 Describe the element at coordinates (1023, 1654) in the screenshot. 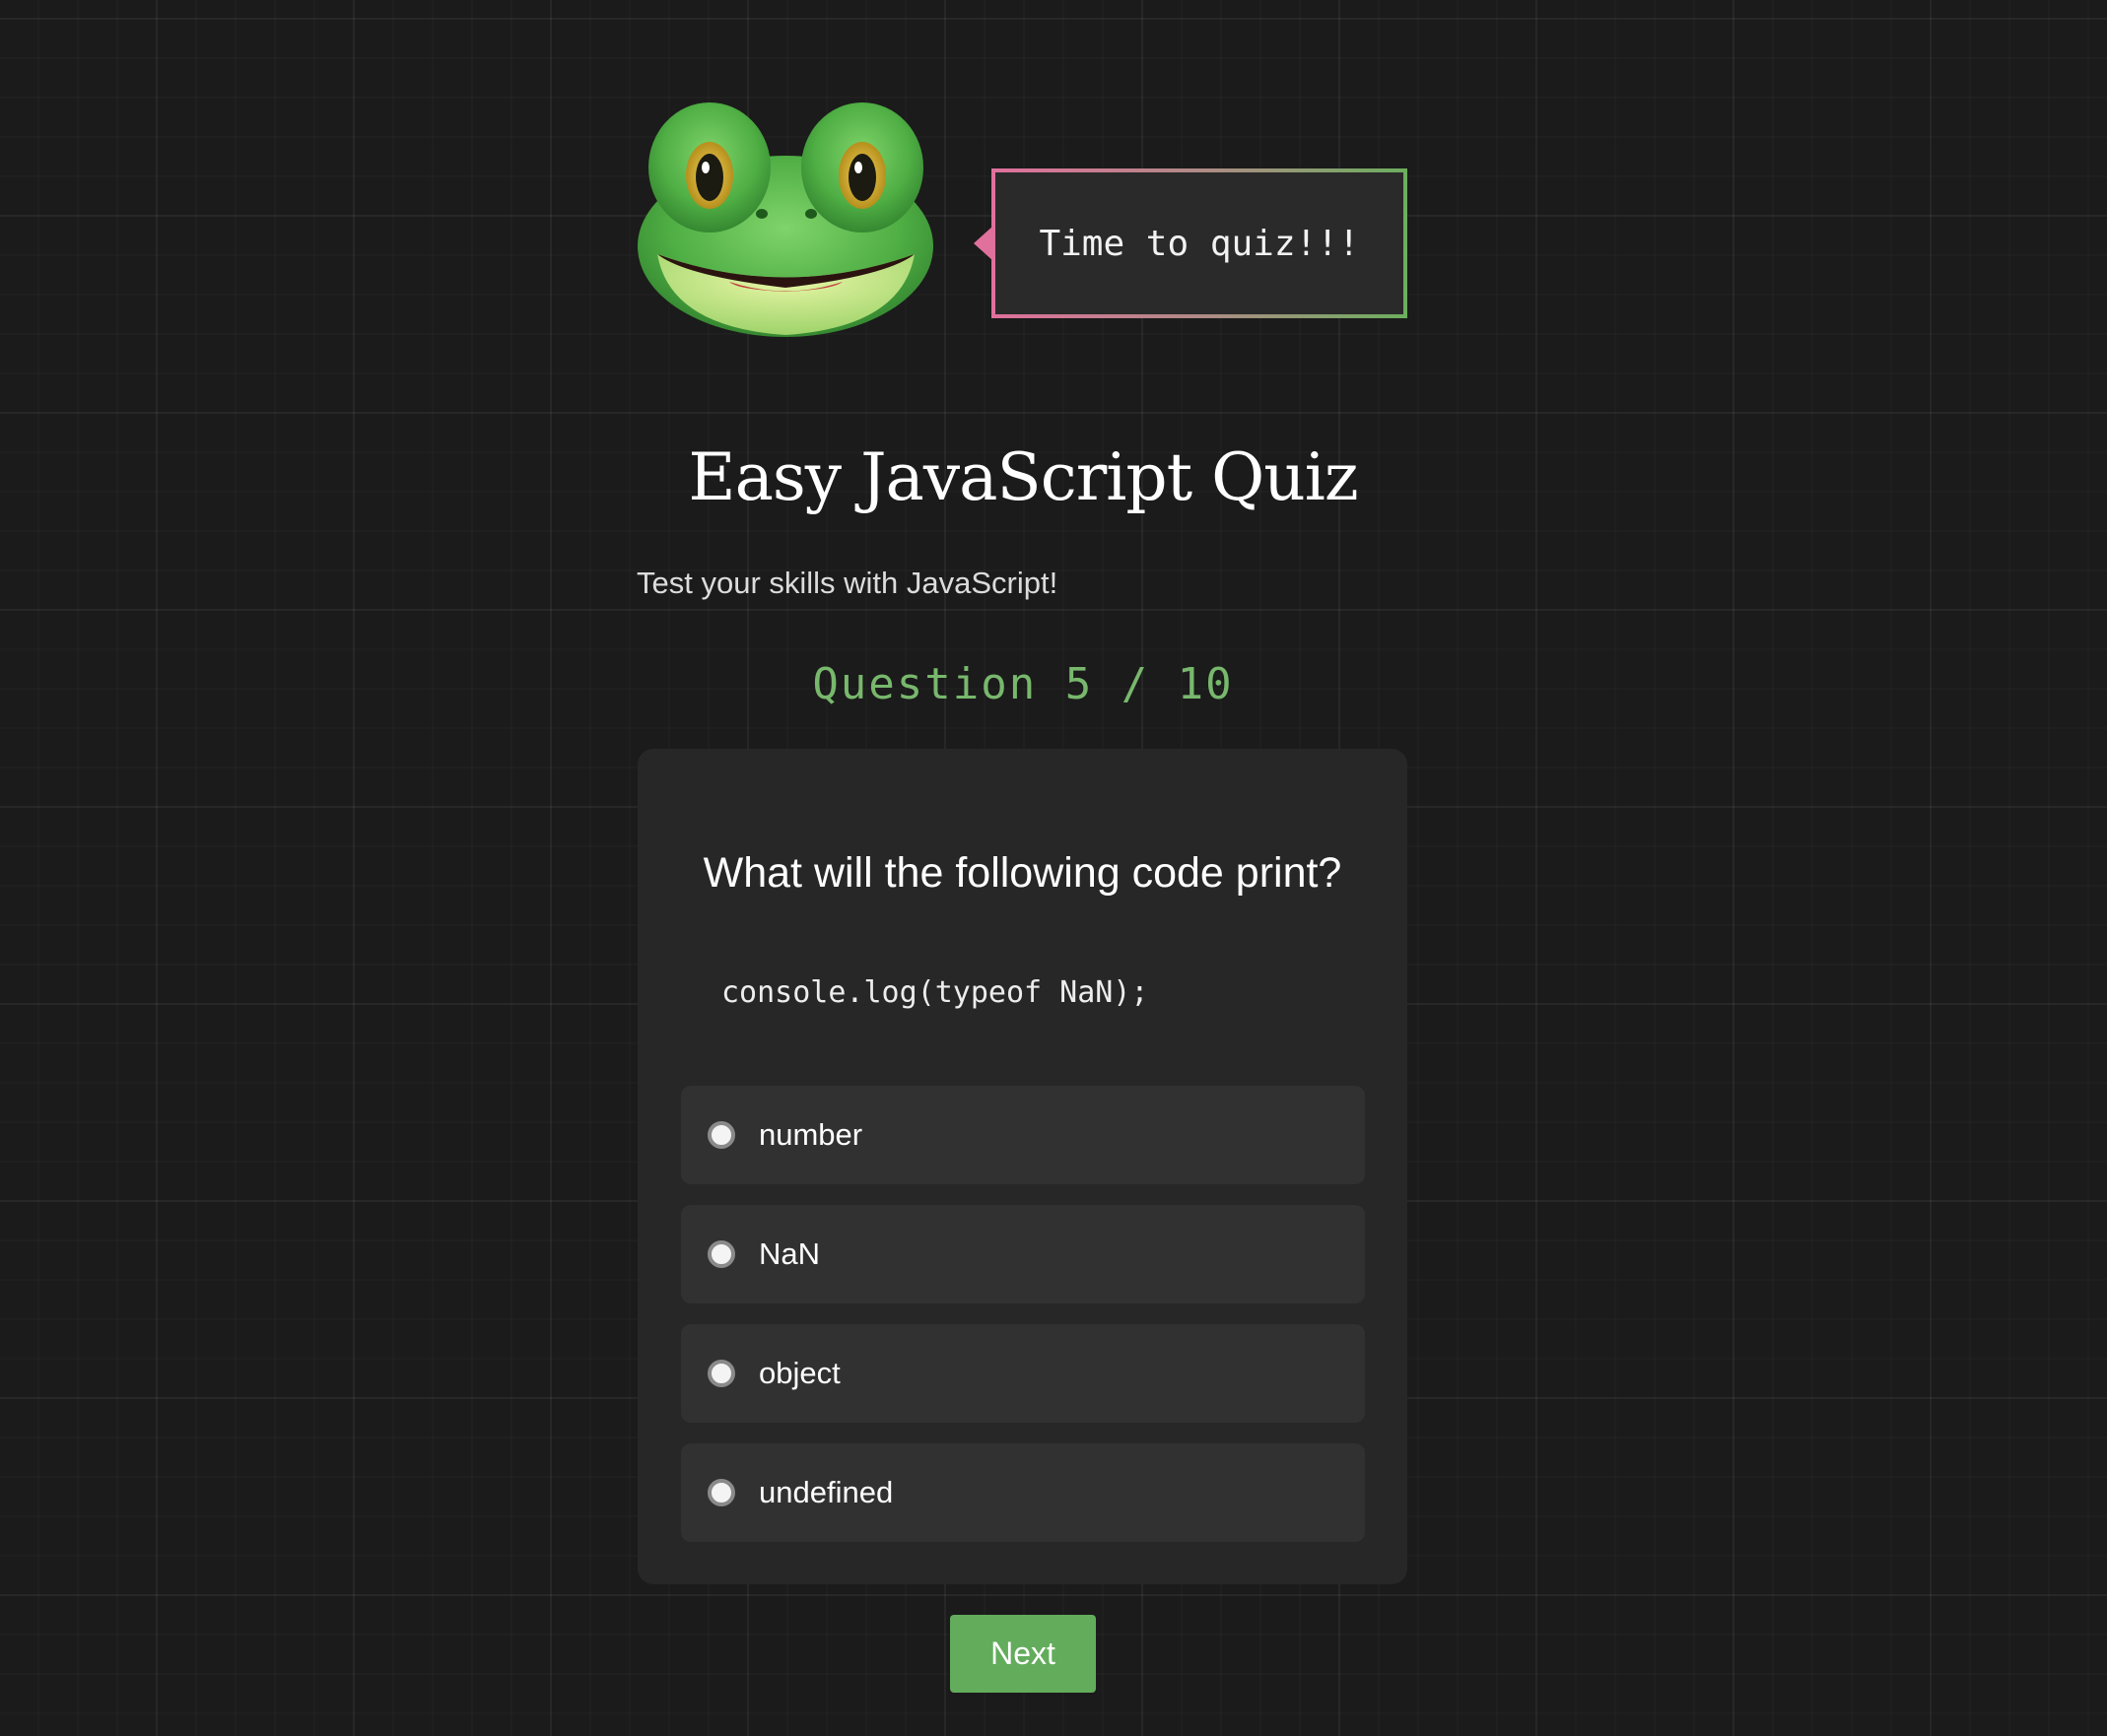

I see `next-button: Next` at that location.